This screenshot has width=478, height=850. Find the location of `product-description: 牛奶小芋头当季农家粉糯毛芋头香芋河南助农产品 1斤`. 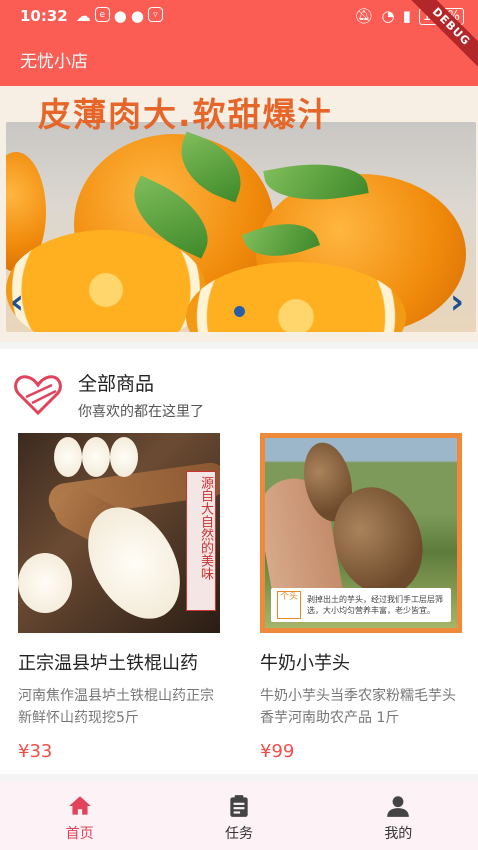

product-description: 牛奶小芋头当季农家粉糯毛芋头香芋河南助农产品 1斤 is located at coordinates (358, 707).